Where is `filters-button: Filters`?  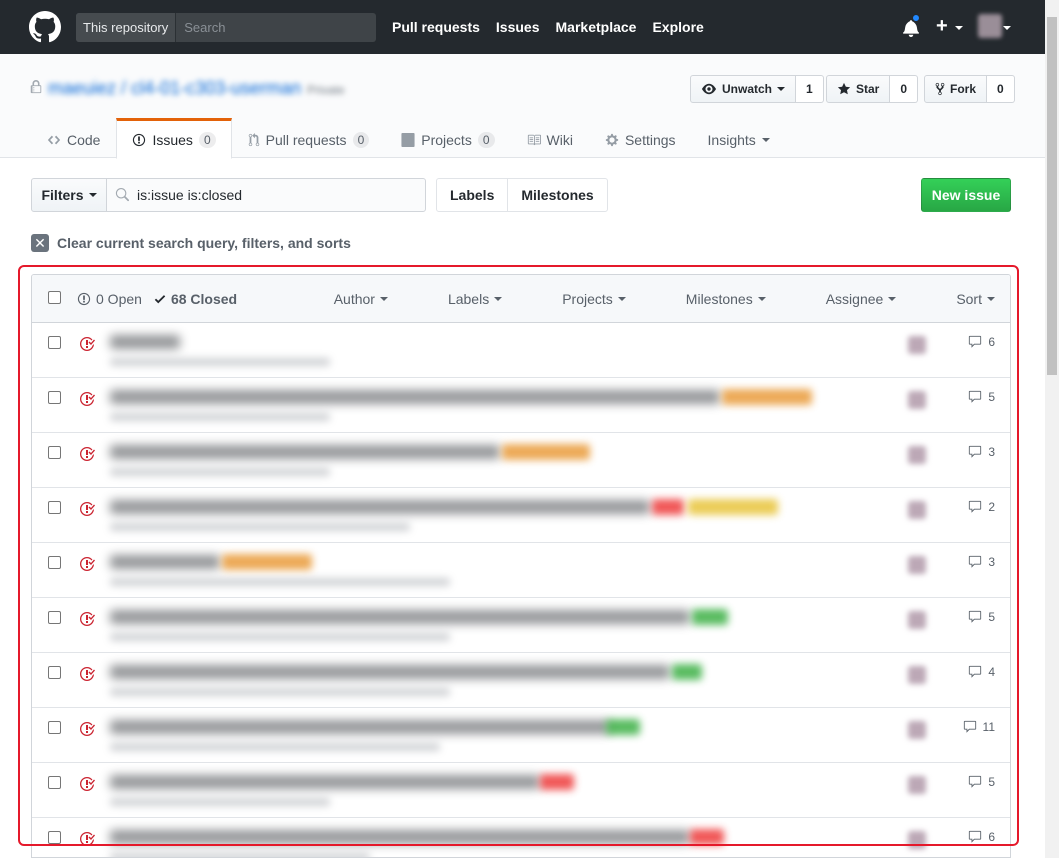 filters-button: Filters is located at coordinates (69, 195).